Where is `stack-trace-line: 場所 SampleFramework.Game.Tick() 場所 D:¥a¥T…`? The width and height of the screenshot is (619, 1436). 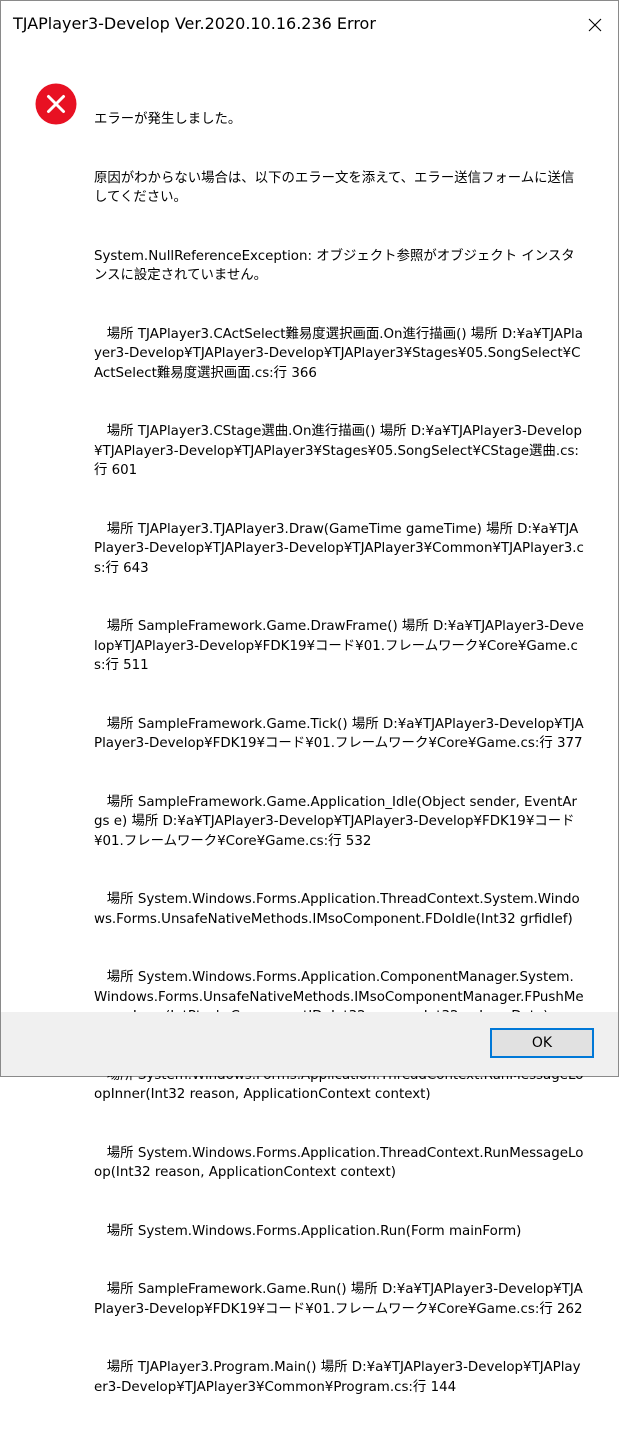 stack-trace-line: 場所 SampleFramework.Game.Tick() 場所 D:¥a¥T… is located at coordinates (339, 734).